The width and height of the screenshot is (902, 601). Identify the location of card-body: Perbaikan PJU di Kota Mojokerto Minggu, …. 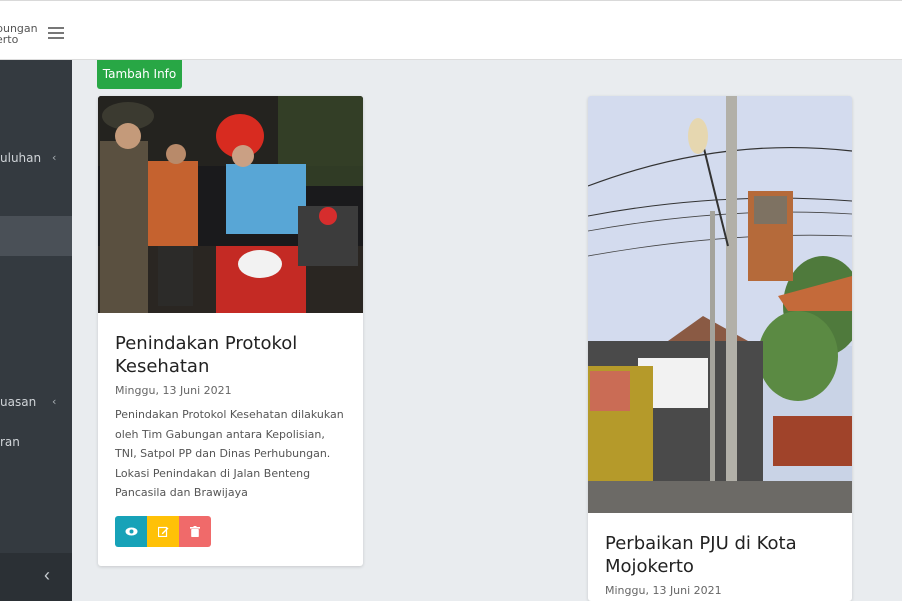
(721, 564).